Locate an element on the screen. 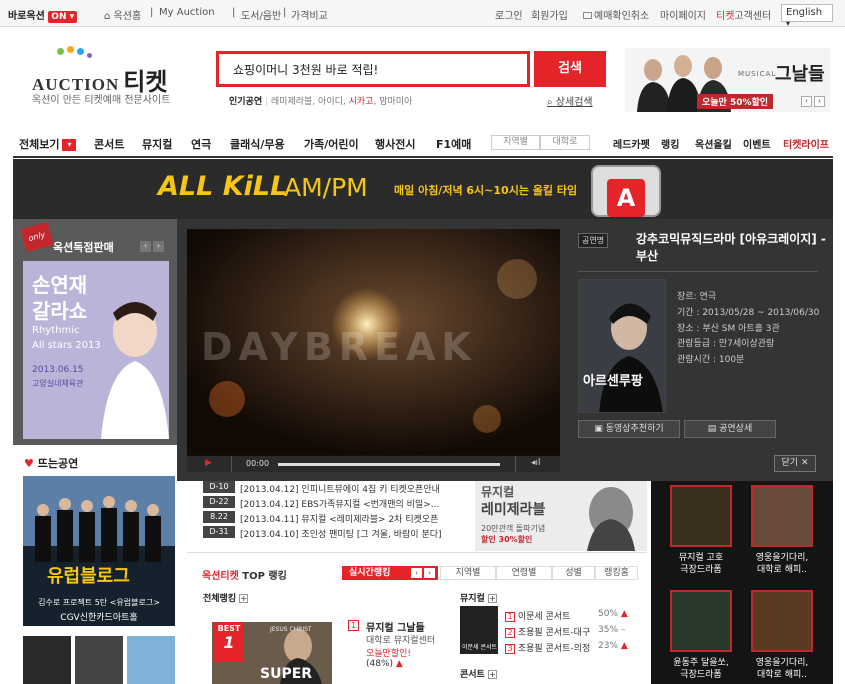  musical-rank-row: 2 조용필 콘서트-대구 is located at coordinates (547, 631).